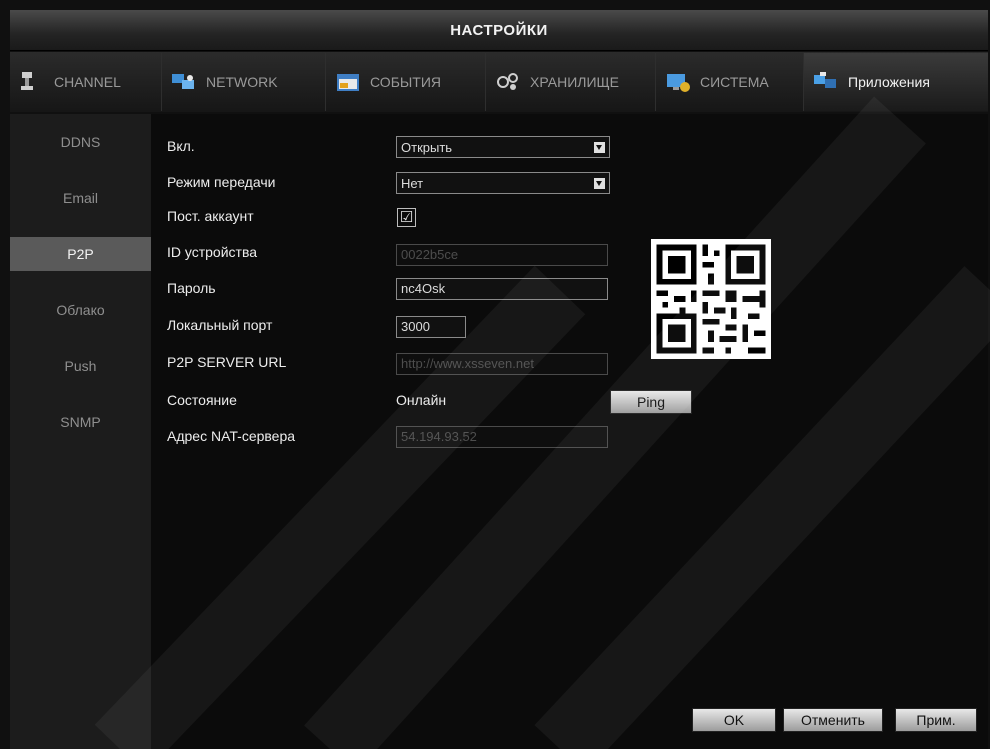 The image size is (990, 749). I want to click on tab-channel: CHANNEL, so click(86, 82).